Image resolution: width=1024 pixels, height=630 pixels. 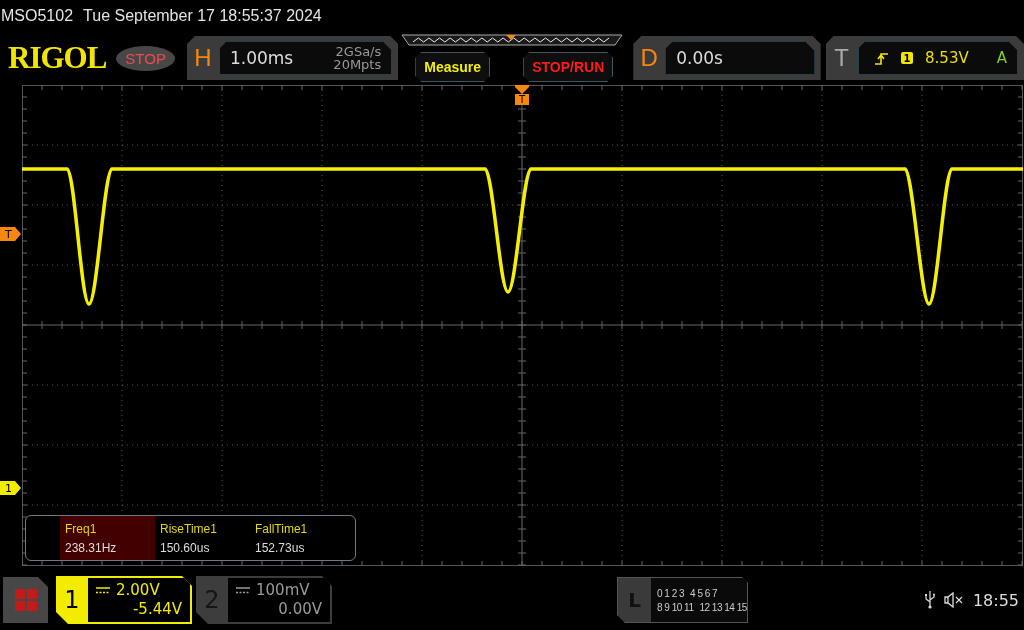 I want to click on stop-run-button: STOP/RUN, so click(x=568, y=67).